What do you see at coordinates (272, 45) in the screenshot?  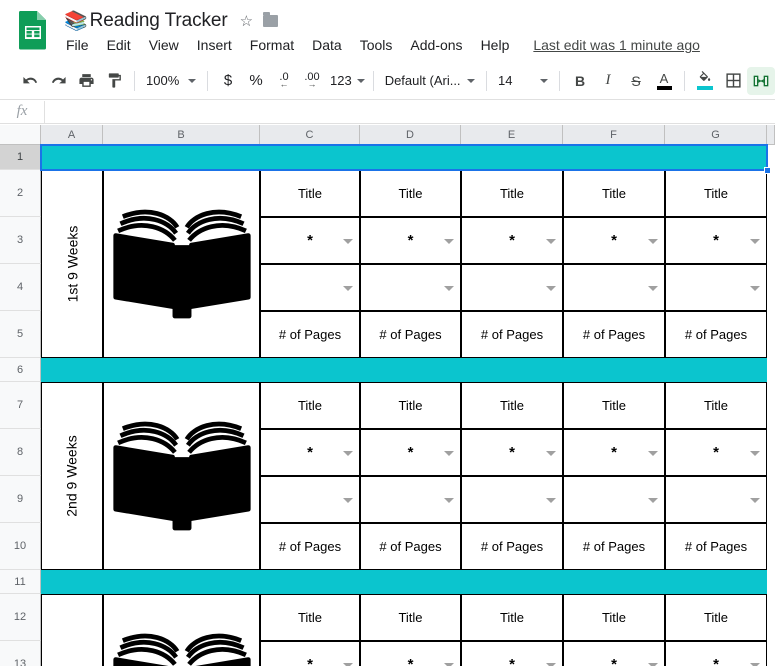 I see `menu-item-format: Format` at bounding box center [272, 45].